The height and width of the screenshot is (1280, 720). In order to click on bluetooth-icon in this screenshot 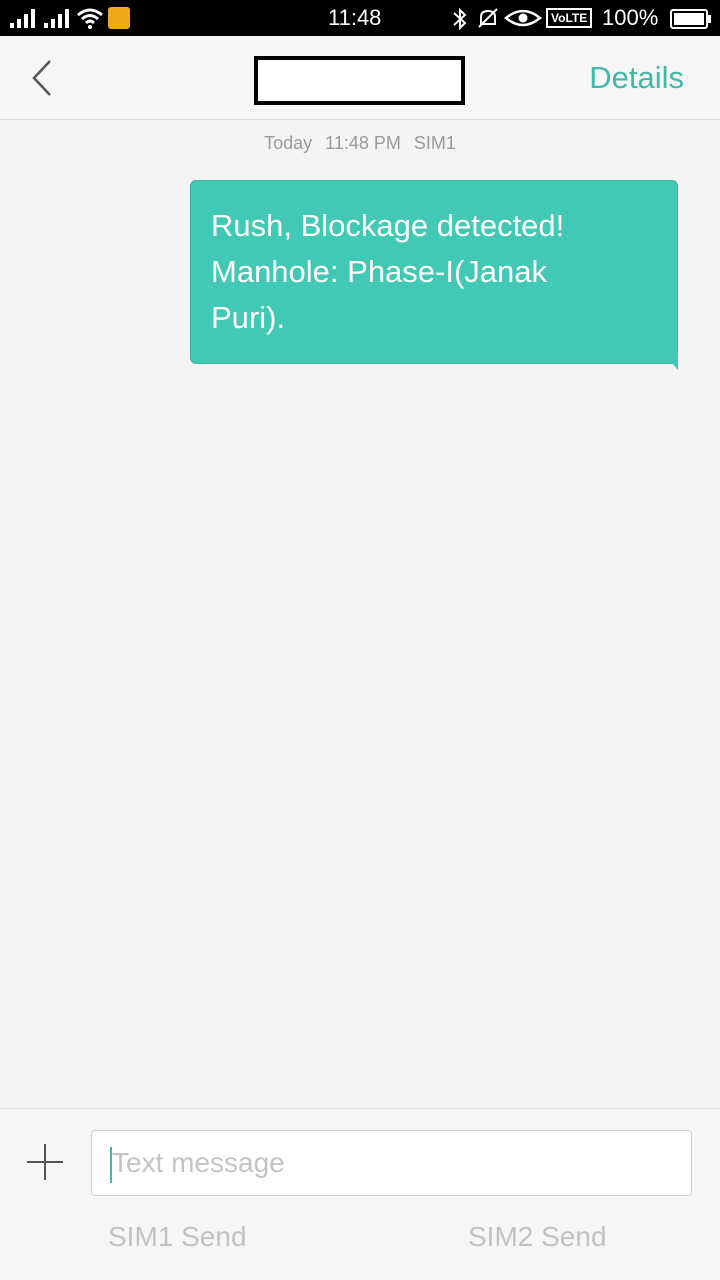, I will do `click(460, 19)`.